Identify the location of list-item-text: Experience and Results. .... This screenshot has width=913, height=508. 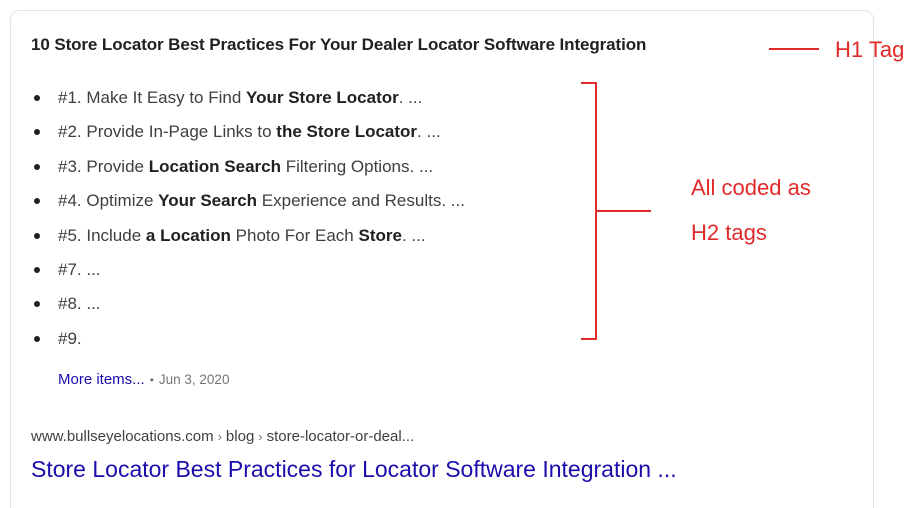
(361, 201).